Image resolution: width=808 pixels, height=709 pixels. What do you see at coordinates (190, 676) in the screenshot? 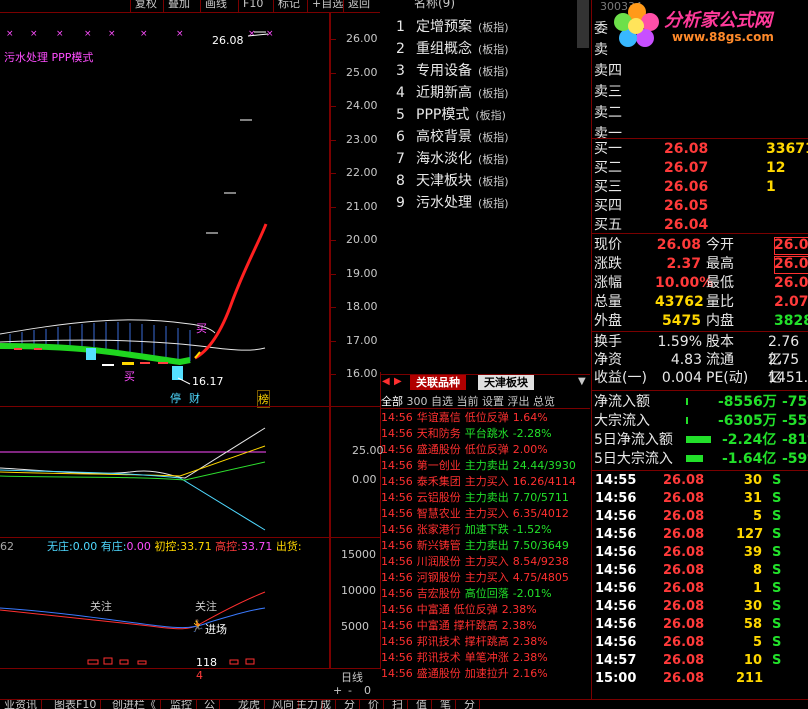
I see `date-axis: 4 日线` at bounding box center [190, 676].